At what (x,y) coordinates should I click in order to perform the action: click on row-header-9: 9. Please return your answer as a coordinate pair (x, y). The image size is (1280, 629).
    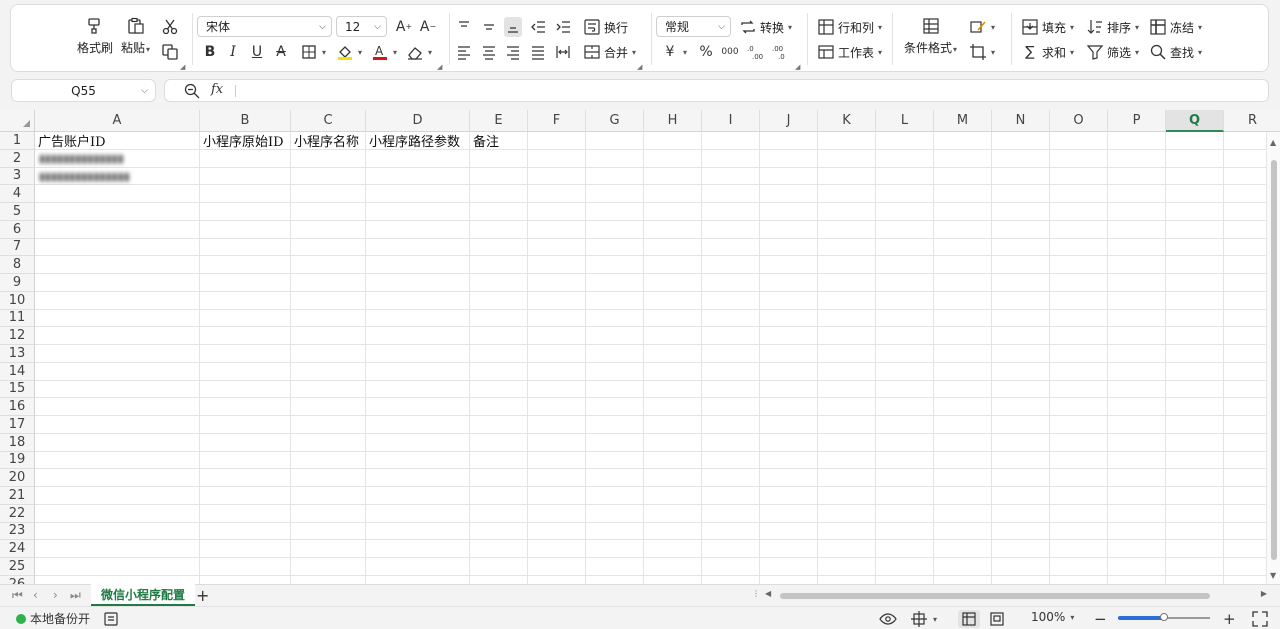
    Looking at the image, I should click on (17, 283).